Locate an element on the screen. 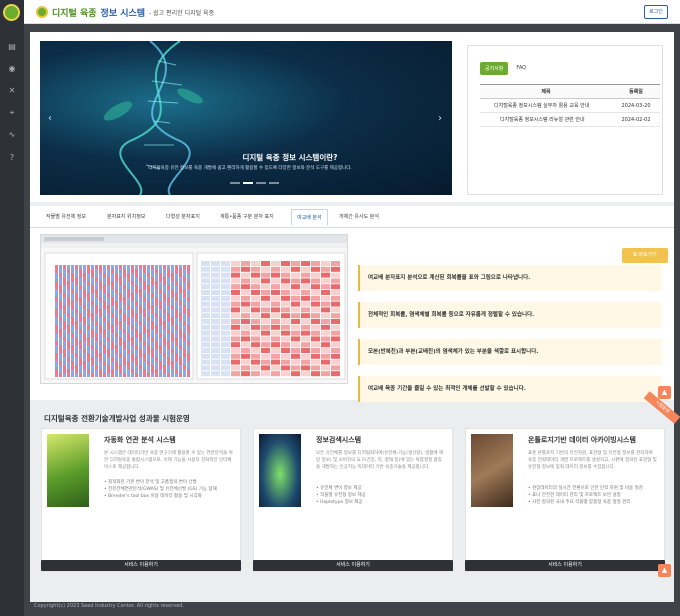  slider-dots is located at coordinates (254, 183).